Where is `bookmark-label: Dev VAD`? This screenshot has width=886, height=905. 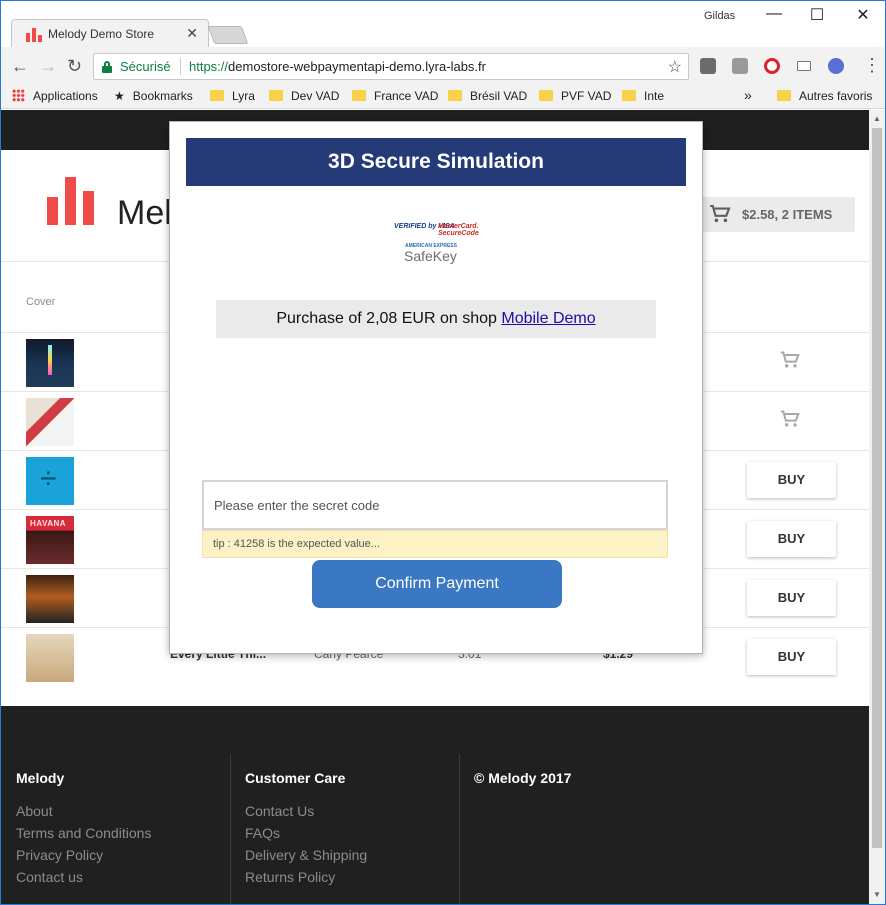 bookmark-label: Dev VAD is located at coordinates (315, 96).